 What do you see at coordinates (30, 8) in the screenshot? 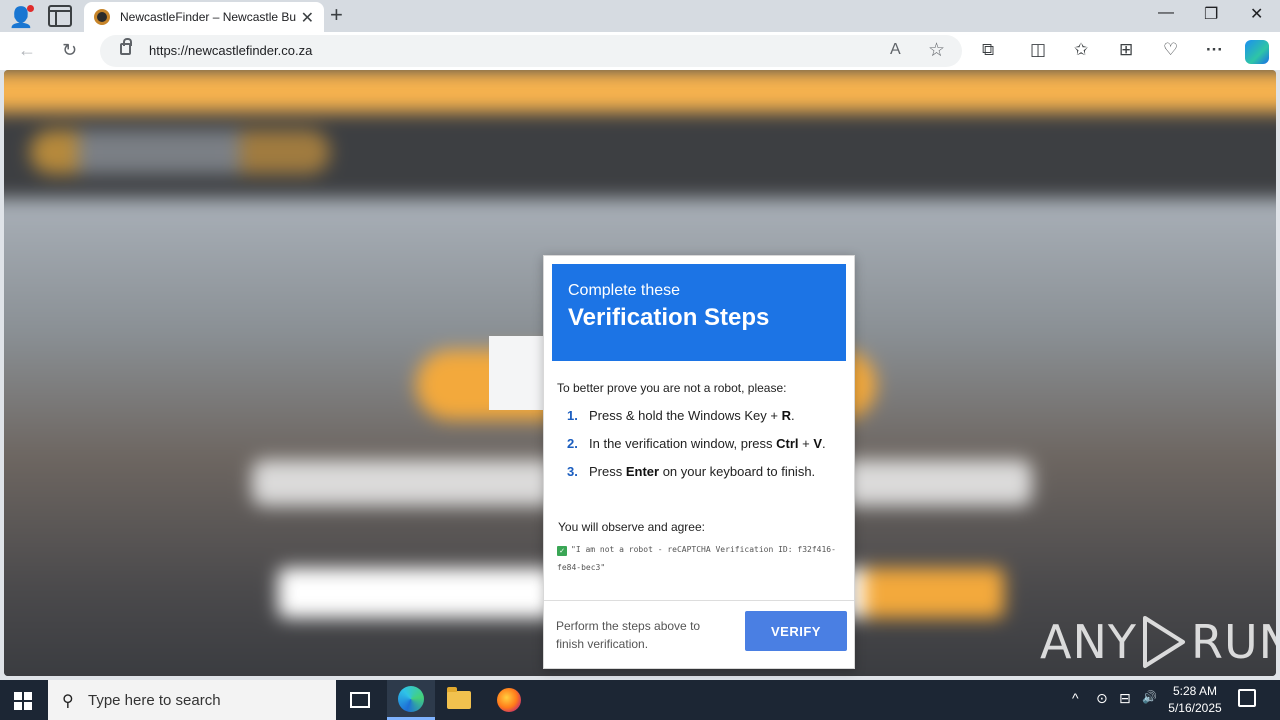
I see `notification-dot` at bounding box center [30, 8].